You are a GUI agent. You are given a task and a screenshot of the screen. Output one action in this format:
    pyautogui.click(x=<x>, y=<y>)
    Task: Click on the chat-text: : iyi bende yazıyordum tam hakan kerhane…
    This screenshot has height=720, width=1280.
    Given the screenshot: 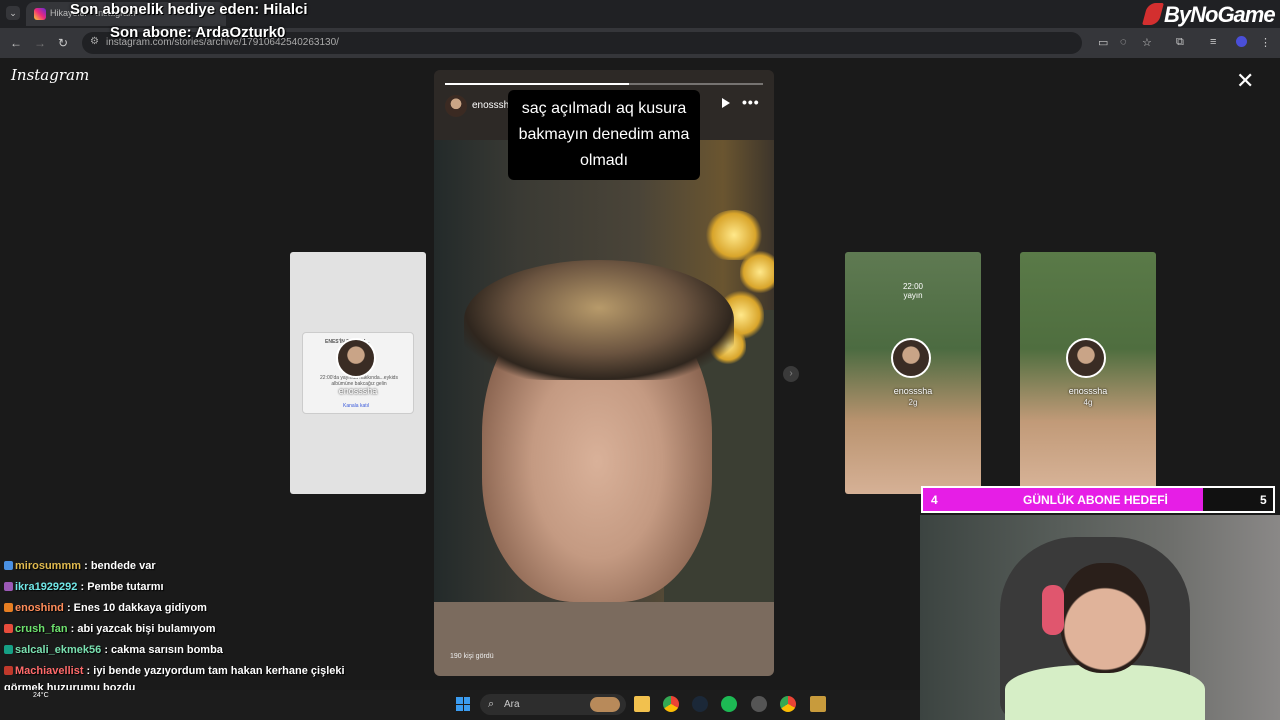 What is the action you would take?
    pyautogui.click(x=215, y=671)
    